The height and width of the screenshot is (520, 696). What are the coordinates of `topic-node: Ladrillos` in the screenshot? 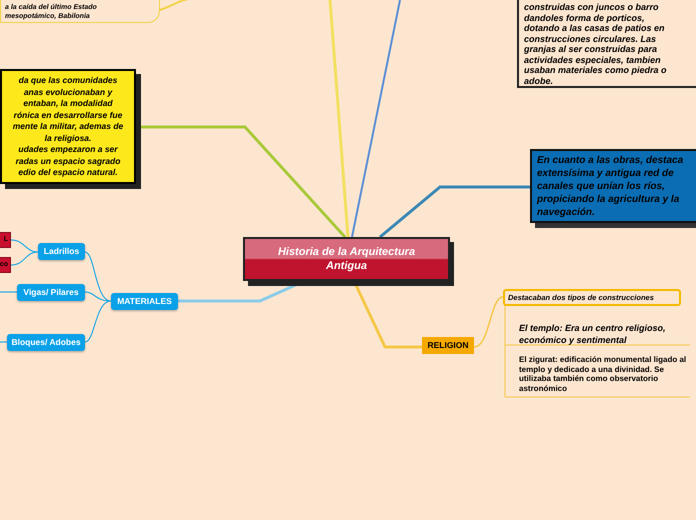 It's located at (61, 251).